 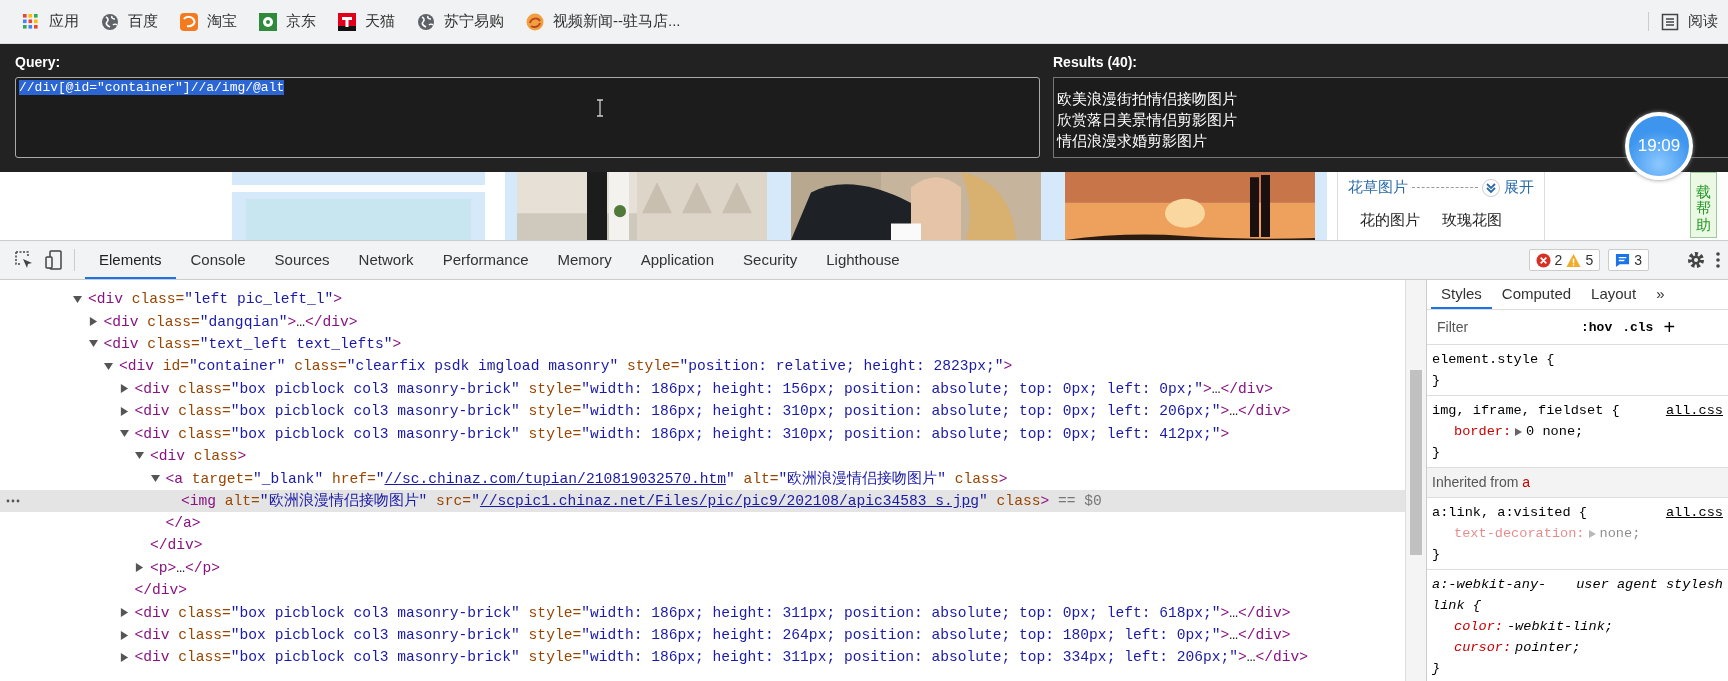 I want to click on inspect-icon, so click(x=24, y=260).